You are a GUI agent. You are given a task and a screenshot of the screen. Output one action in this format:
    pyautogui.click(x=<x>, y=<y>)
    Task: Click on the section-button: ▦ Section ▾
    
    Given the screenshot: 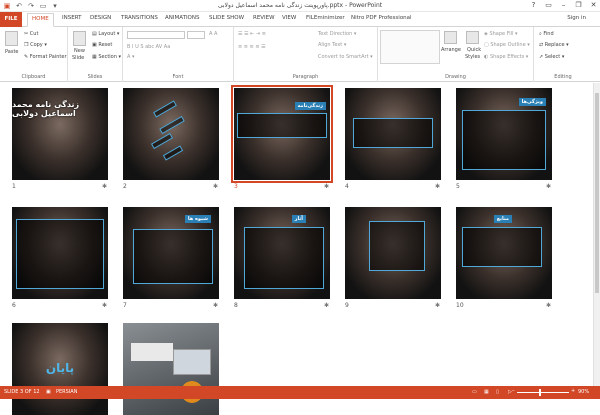 What is the action you would take?
    pyautogui.click(x=106, y=57)
    